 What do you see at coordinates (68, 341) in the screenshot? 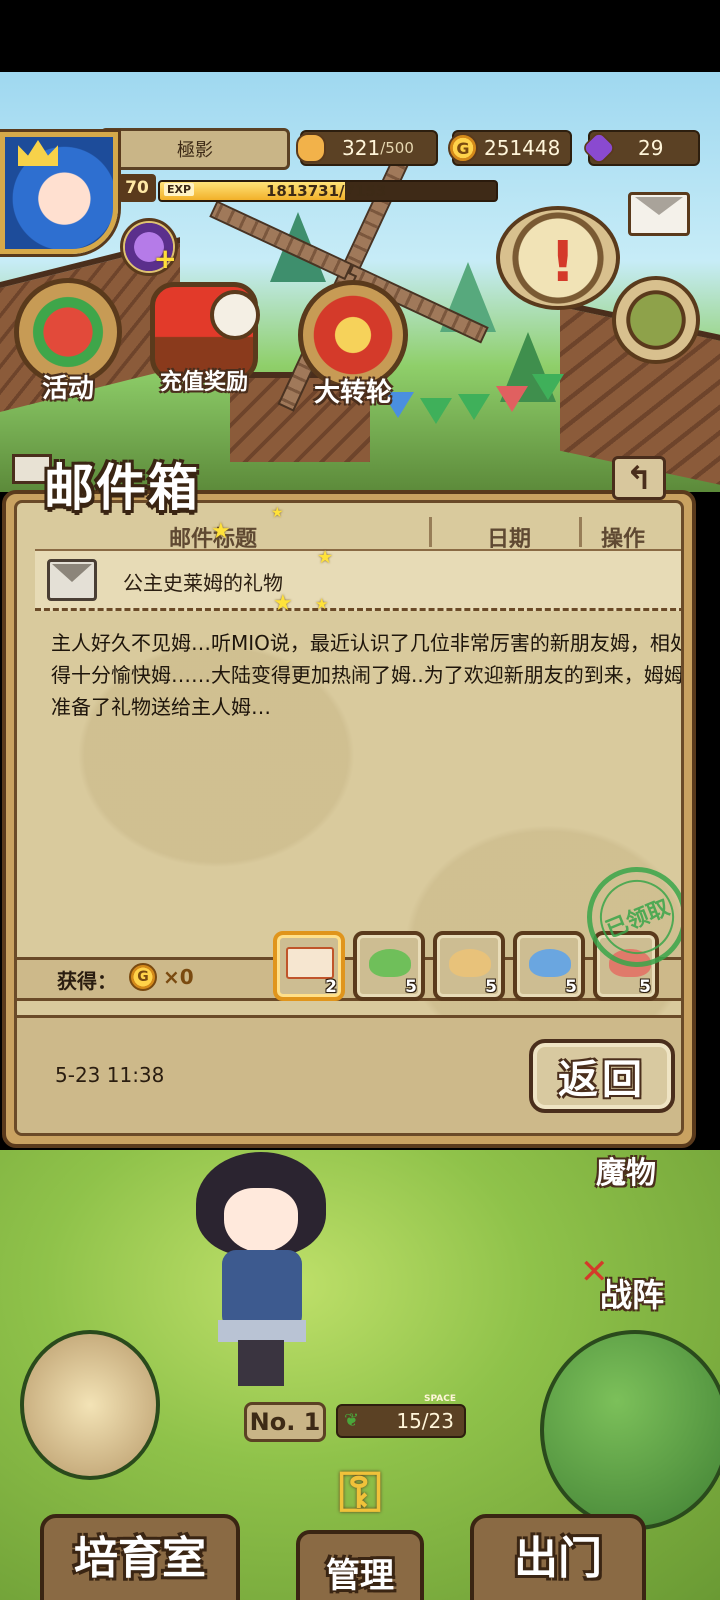
I see `activity-button: 活动` at bounding box center [68, 341].